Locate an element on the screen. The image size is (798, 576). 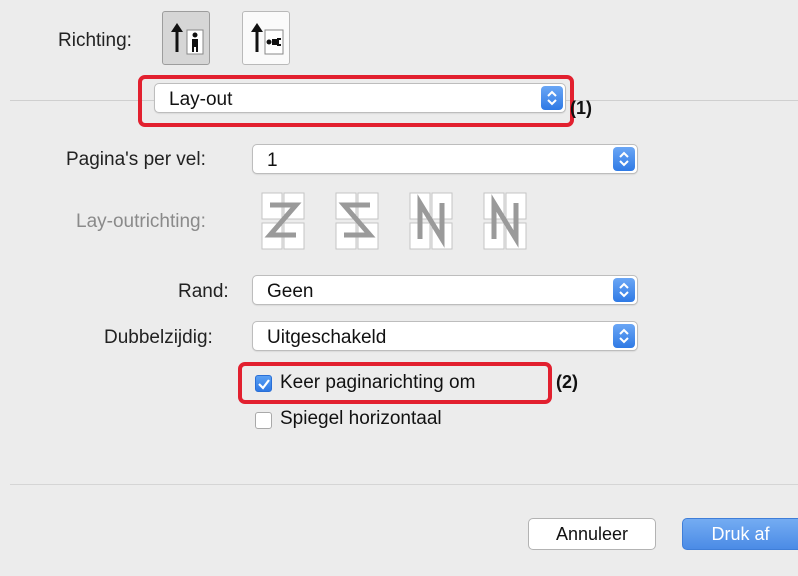
two-sided-label: Dubbelzijdig: is located at coordinates (158, 337).